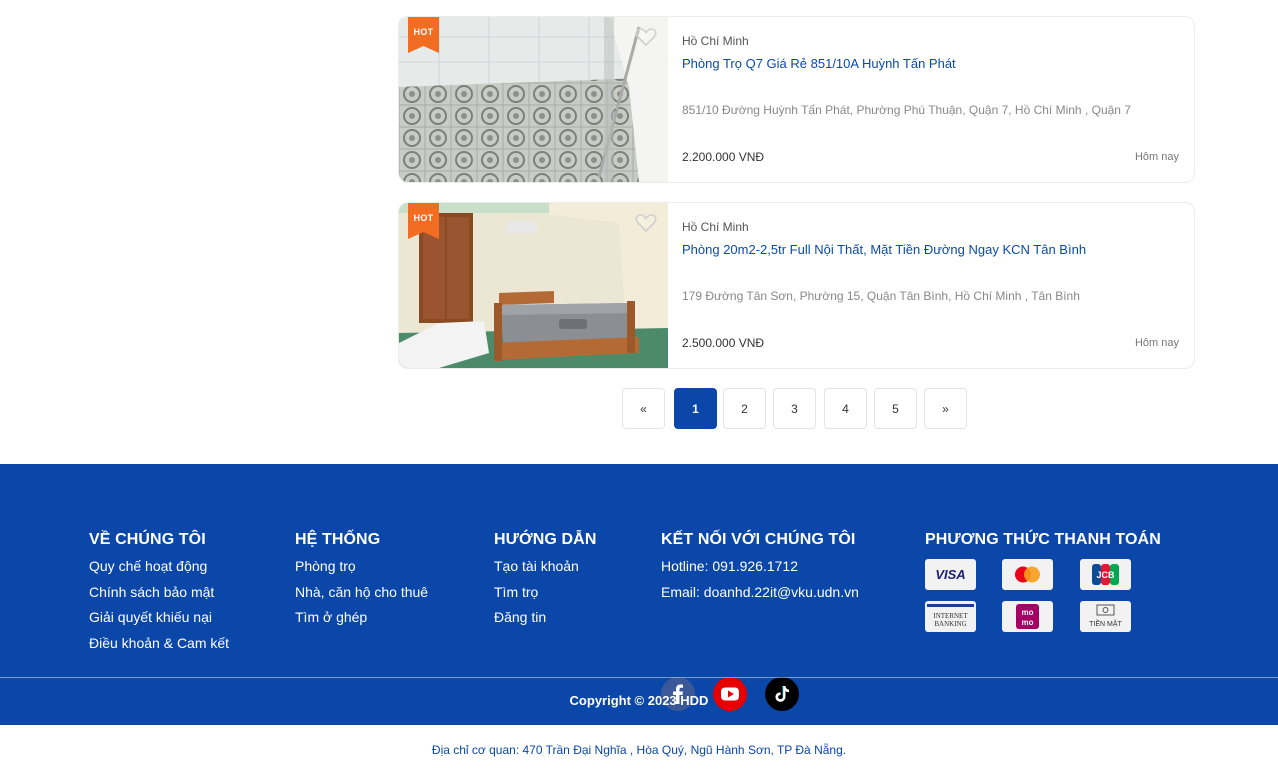 The height and width of the screenshot is (778, 1278). I want to click on footer-about-heading: VỀ CHÚNG TÔI, so click(147, 539).